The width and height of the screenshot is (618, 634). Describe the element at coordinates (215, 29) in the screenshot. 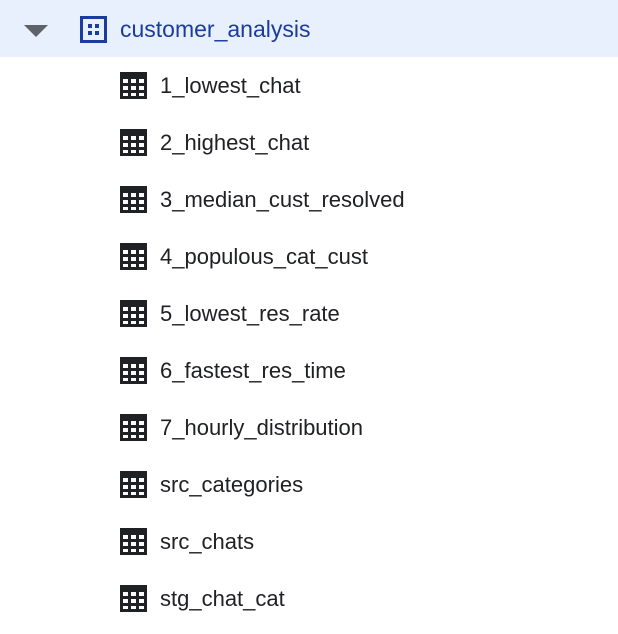

I see `dataset-name: customer_analysis` at that location.